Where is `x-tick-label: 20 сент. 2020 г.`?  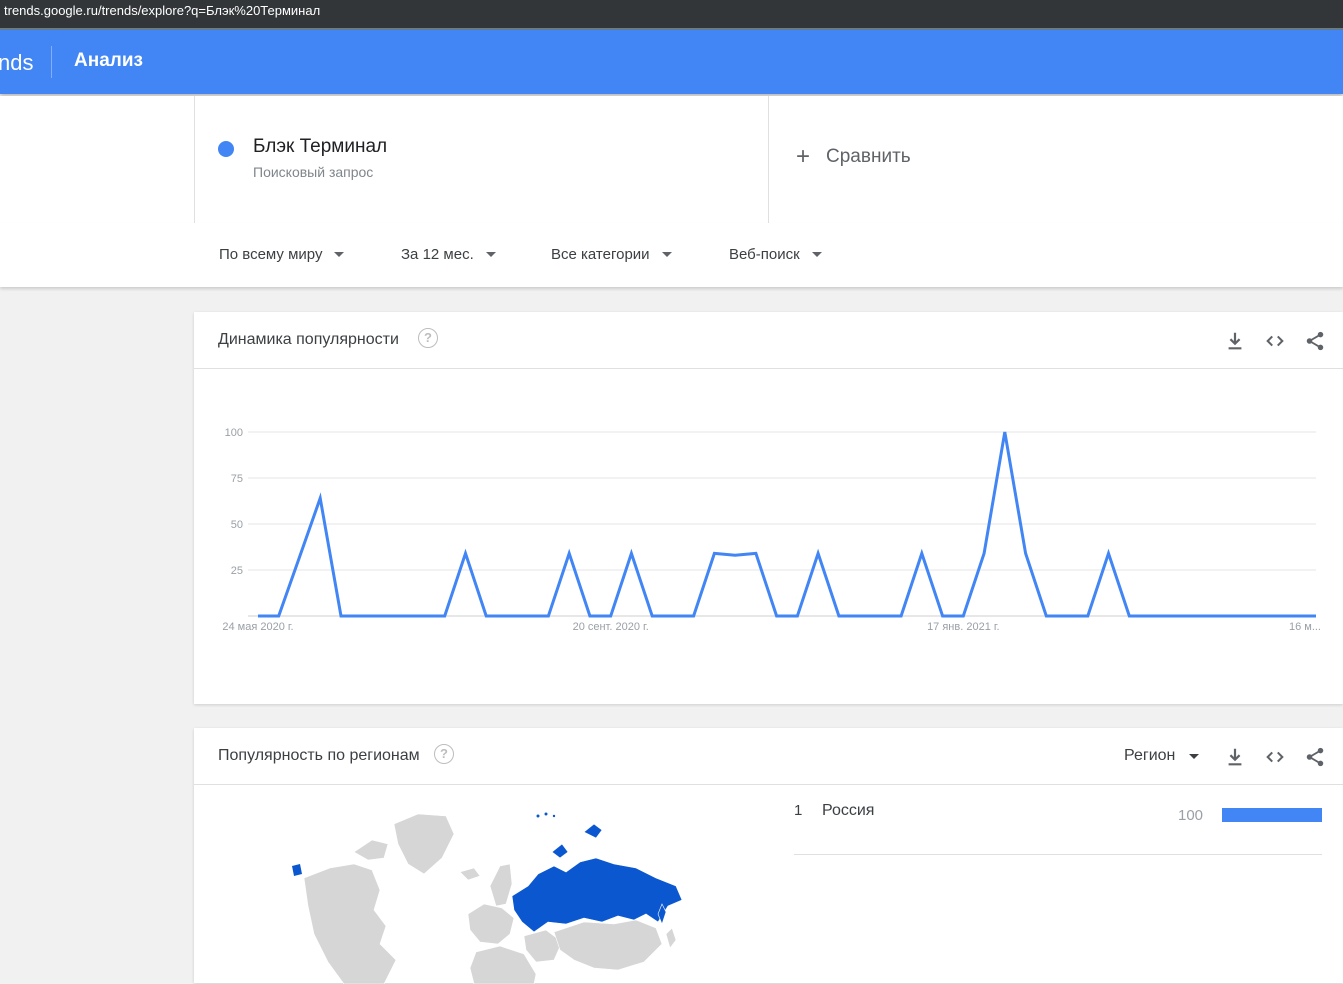 x-tick-label: 20 сент. 2020 г. is located at coordinates (611, 627).